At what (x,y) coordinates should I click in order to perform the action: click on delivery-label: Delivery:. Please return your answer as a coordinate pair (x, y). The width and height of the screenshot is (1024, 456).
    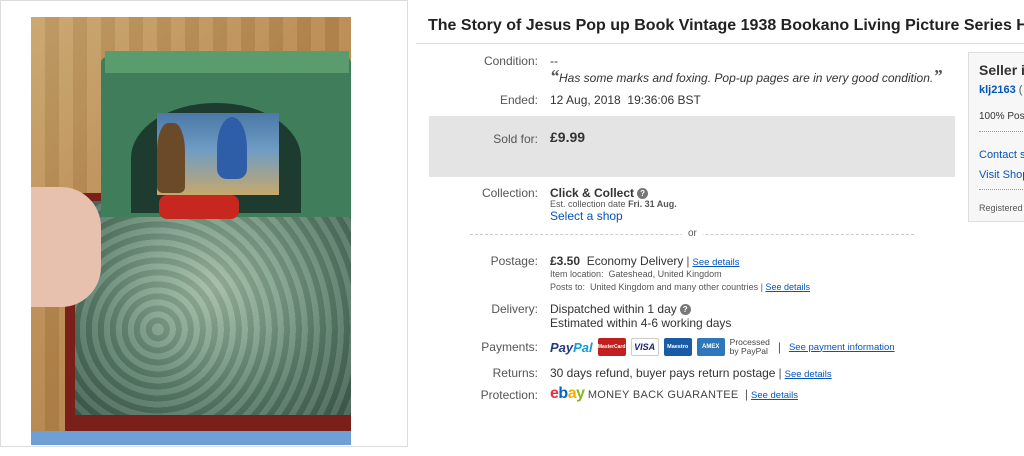
    Looking at the image, I should click on (514, 309).